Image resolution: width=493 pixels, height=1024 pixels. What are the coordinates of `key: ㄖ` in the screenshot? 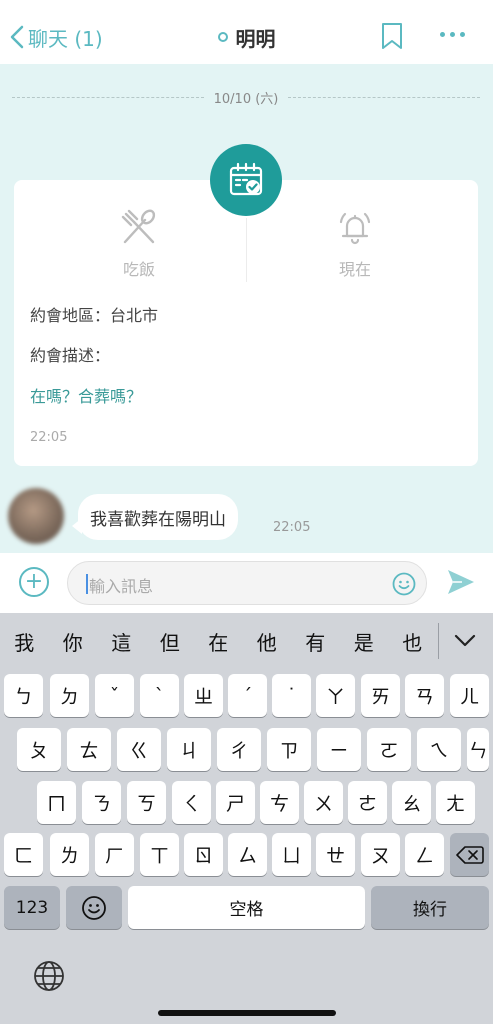 It's located at (203, 854).